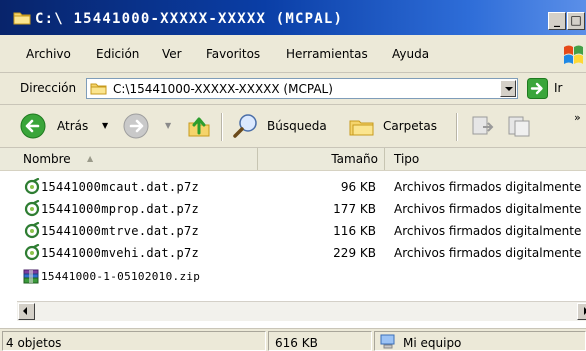  Describe the element at coordinates (358, 187) in the screenshot. I see `file-size: 96 KB` at that location.